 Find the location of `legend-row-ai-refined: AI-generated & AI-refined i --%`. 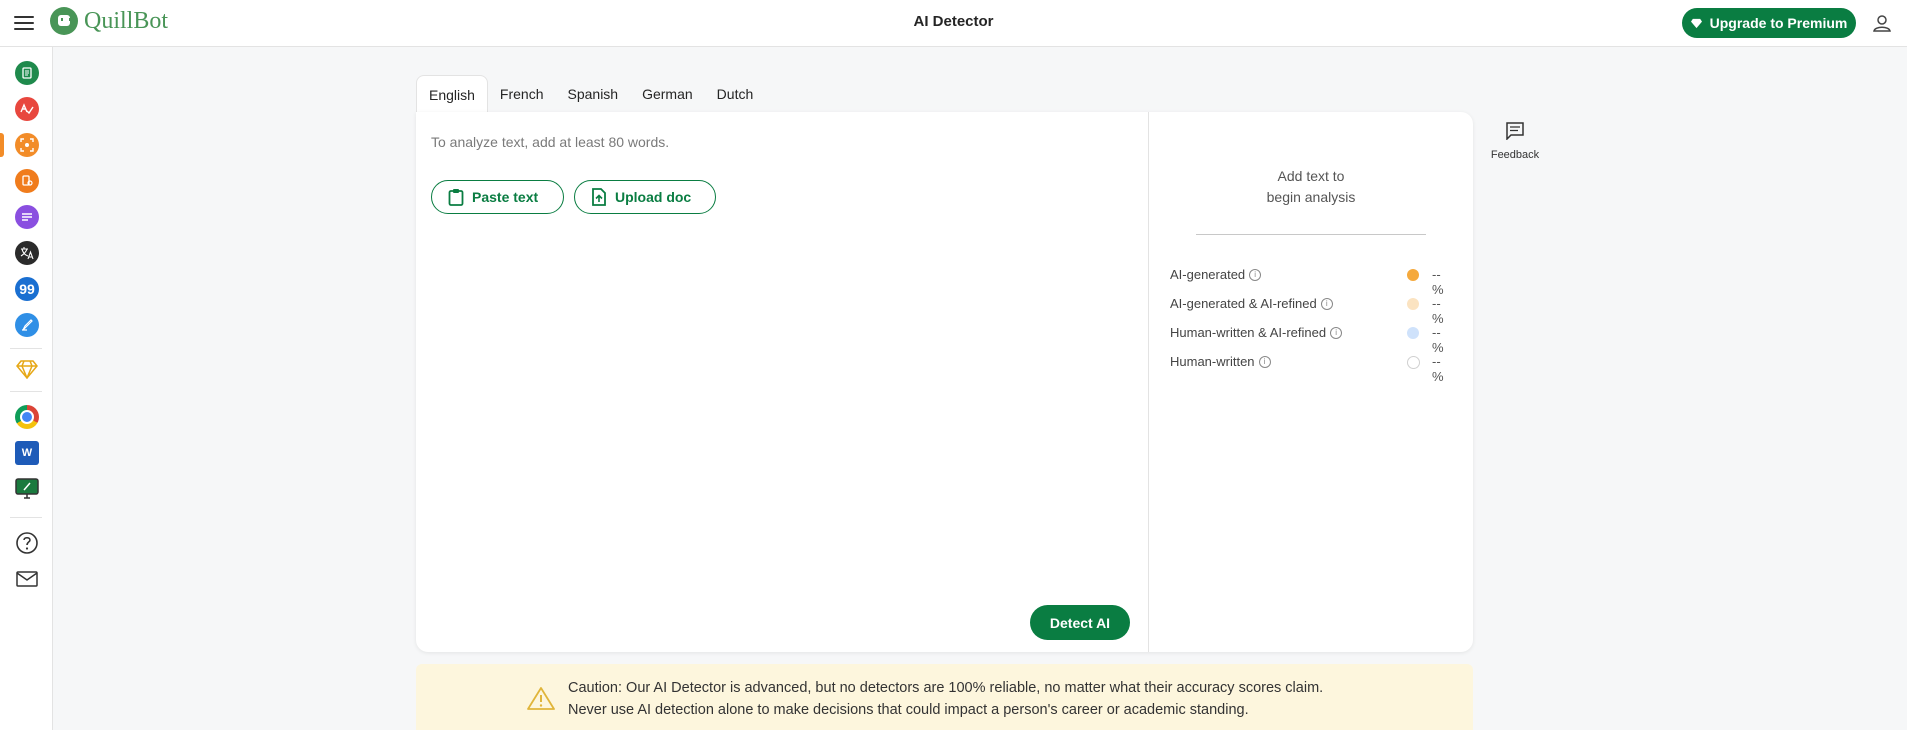

legend-row-ai-refined: AI-generated & AI-refined i --% is located at coordinates (1311, 310).